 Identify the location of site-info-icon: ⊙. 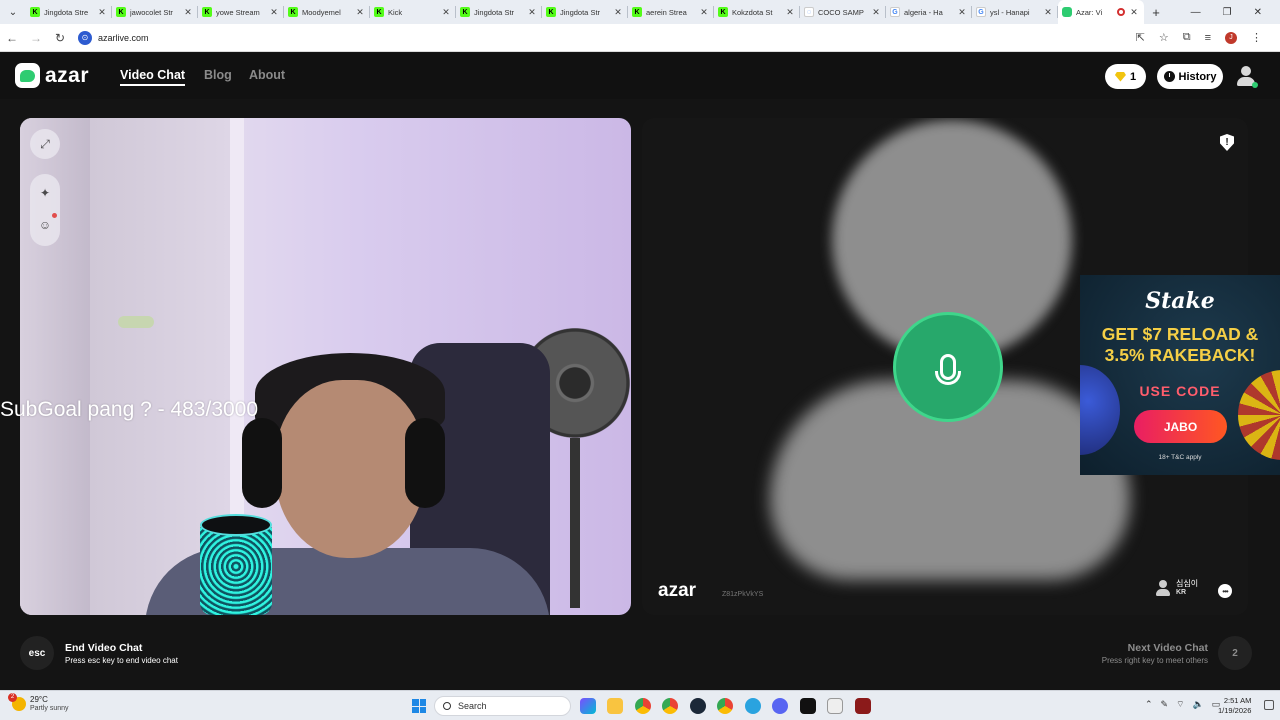
(85, 37).